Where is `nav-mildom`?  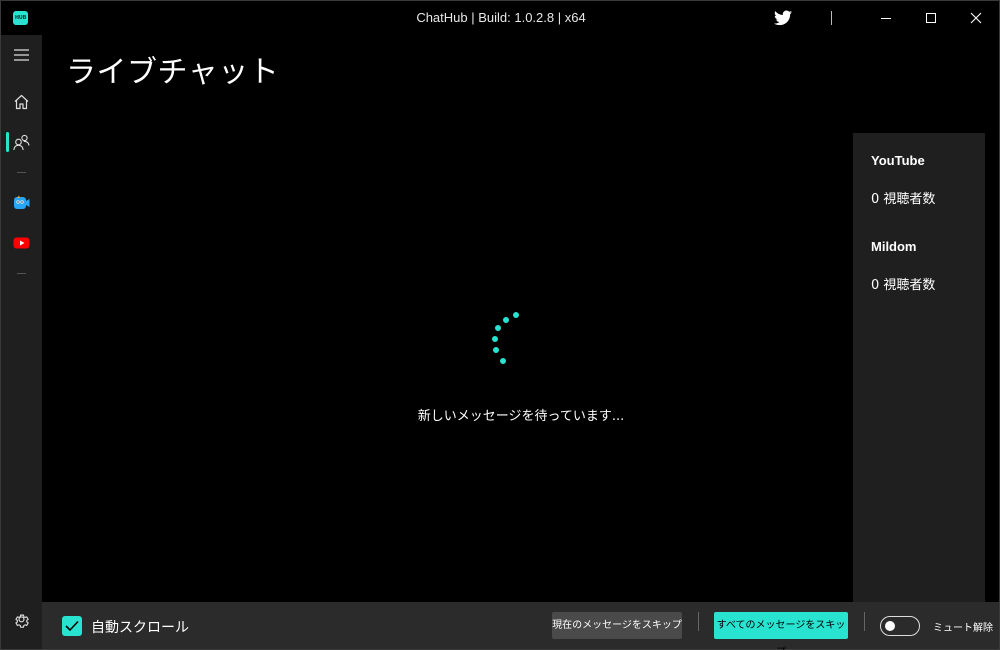 nav-mildom is located at coordinates (21, 203).